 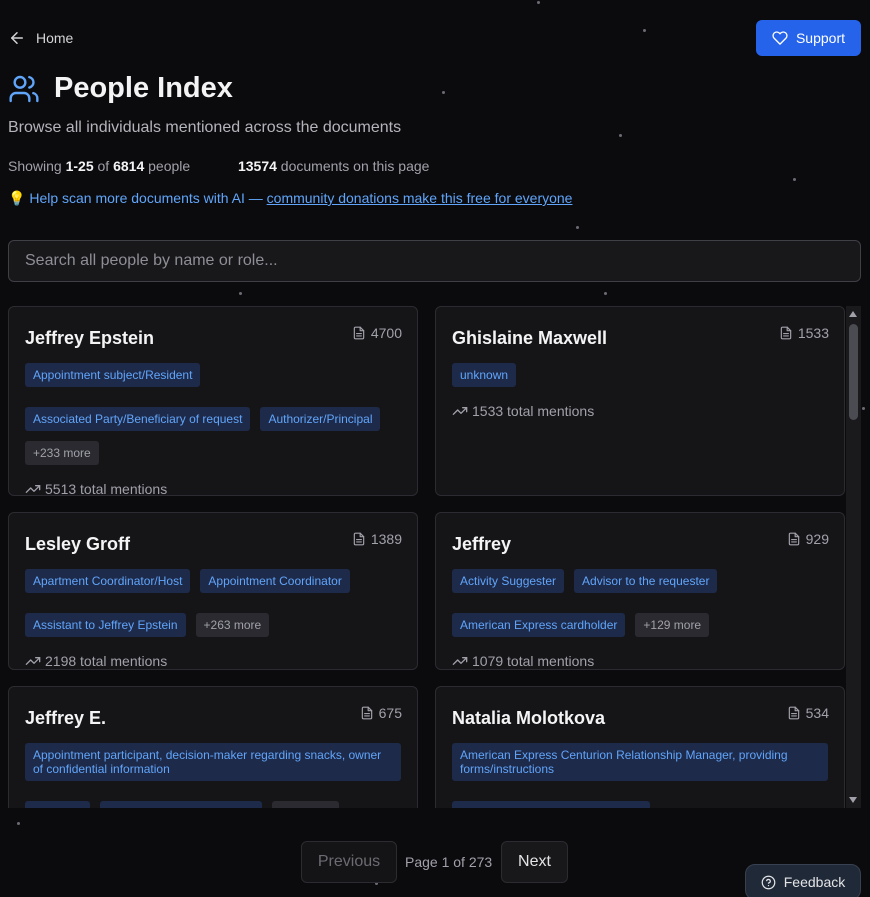 I want to click on support-button: Support, so click(x=808, y=38).